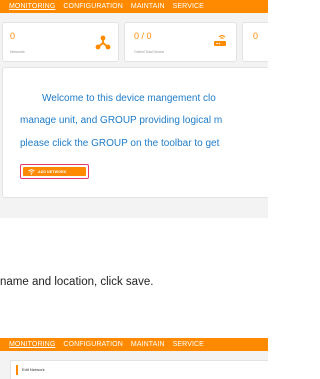 The height and width of the screenshot is (379, 320). What do you see at coordinates (148, 6) in the screenshot?
I see `nav-maintain: MAINTAIN` at bounding box center [148, 6].